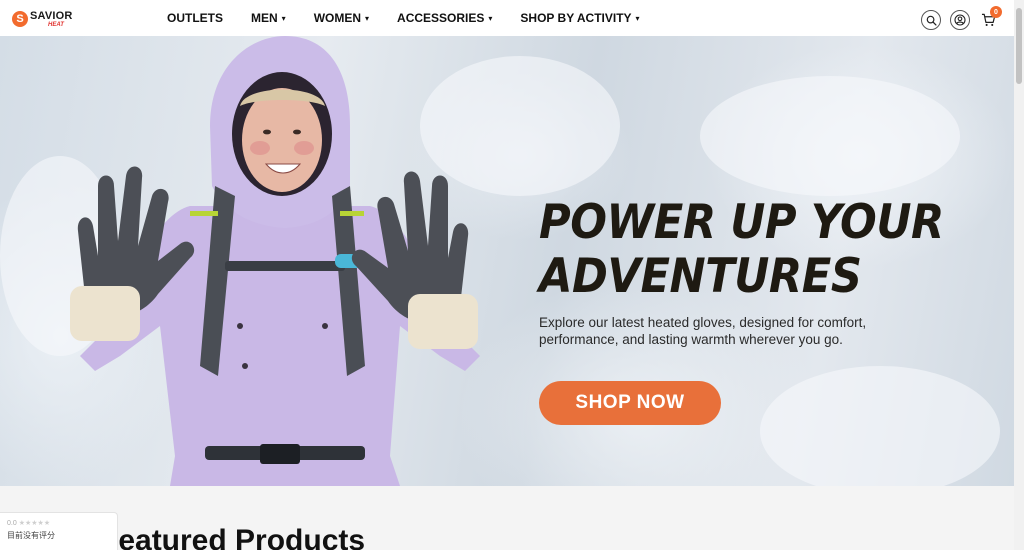  I want to click on nav-item-women: WOMEN ▾, so click(341, 18).